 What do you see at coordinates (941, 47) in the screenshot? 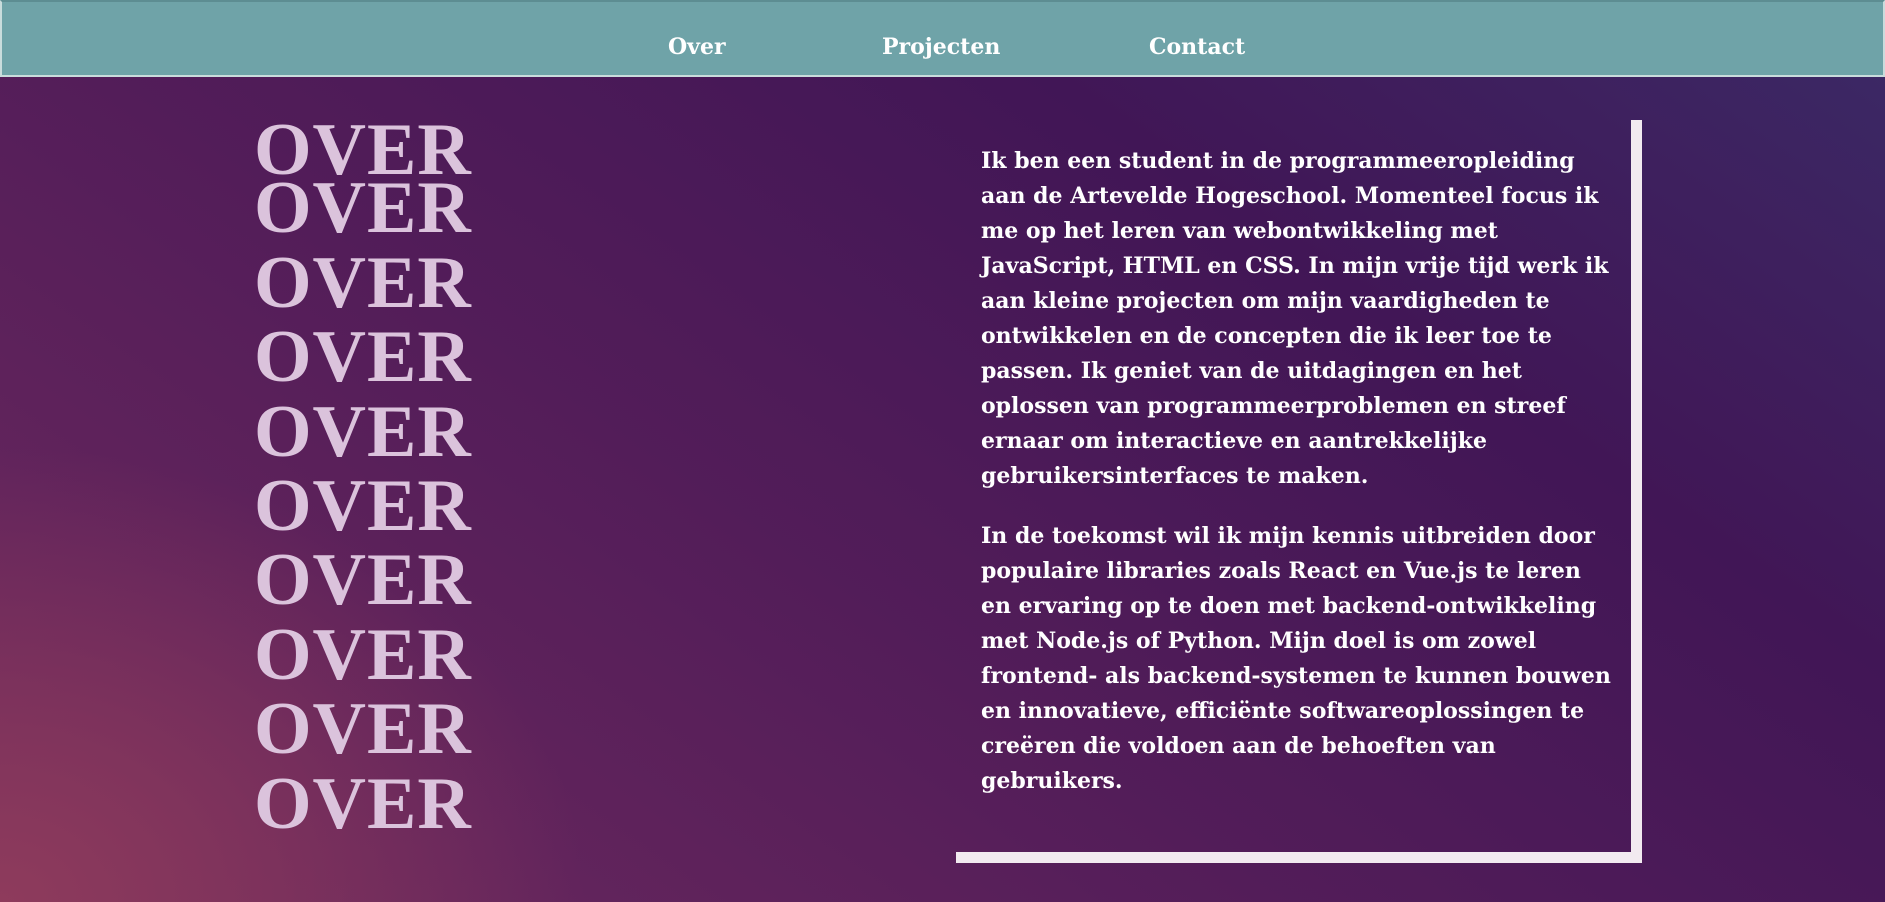
I see `nav-link-projecten: Projecten` at bounding box center [941, 47].